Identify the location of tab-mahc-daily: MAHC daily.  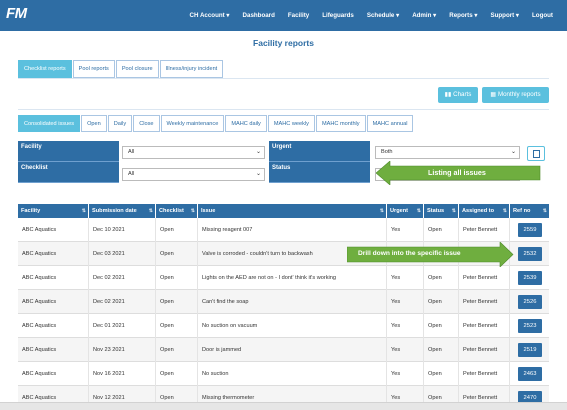
(246, 123).